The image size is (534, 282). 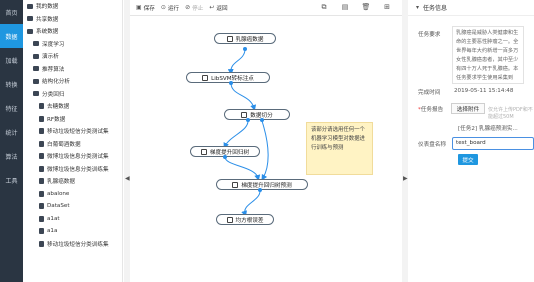 What do you see at coordinates (72, 106) in the screenshot?
I see `tree-item: 去糖数据` at bounding box center [72, 106].